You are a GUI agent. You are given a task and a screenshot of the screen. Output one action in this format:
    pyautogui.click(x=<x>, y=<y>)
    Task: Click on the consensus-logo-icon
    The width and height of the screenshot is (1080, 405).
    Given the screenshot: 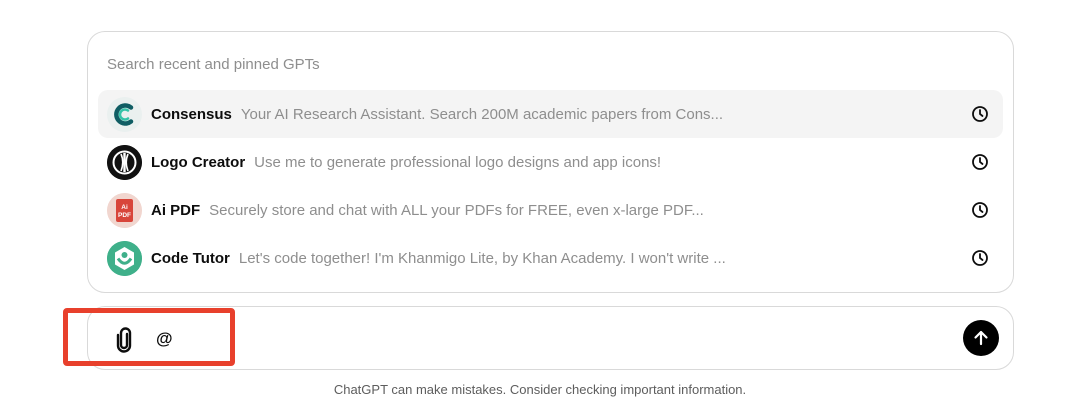 What is the action you would take?
    pyautogui.click(x=124, y=114)
    